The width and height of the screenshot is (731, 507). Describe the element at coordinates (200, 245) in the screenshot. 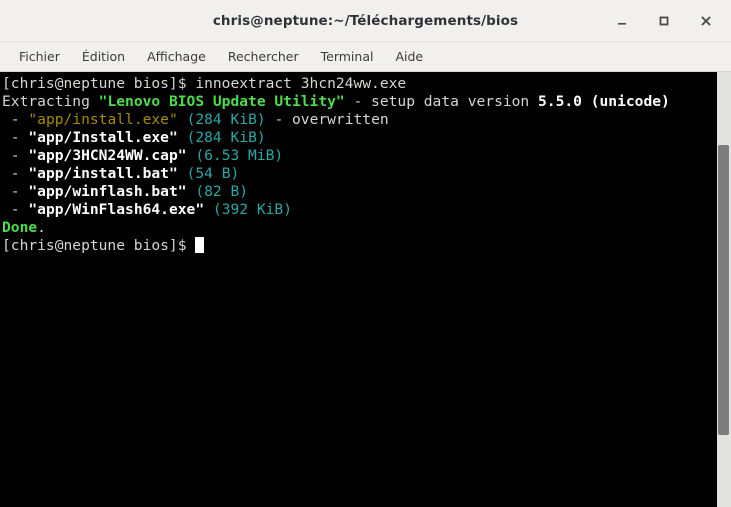

I see `text-cursor` at that location.